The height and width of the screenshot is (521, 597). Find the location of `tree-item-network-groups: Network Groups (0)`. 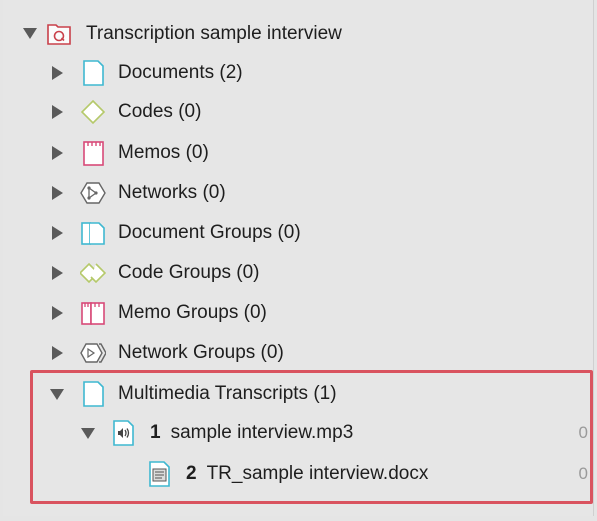

tree-item-network-groups: Network Groups (0) is located at coordinates (295, 353).